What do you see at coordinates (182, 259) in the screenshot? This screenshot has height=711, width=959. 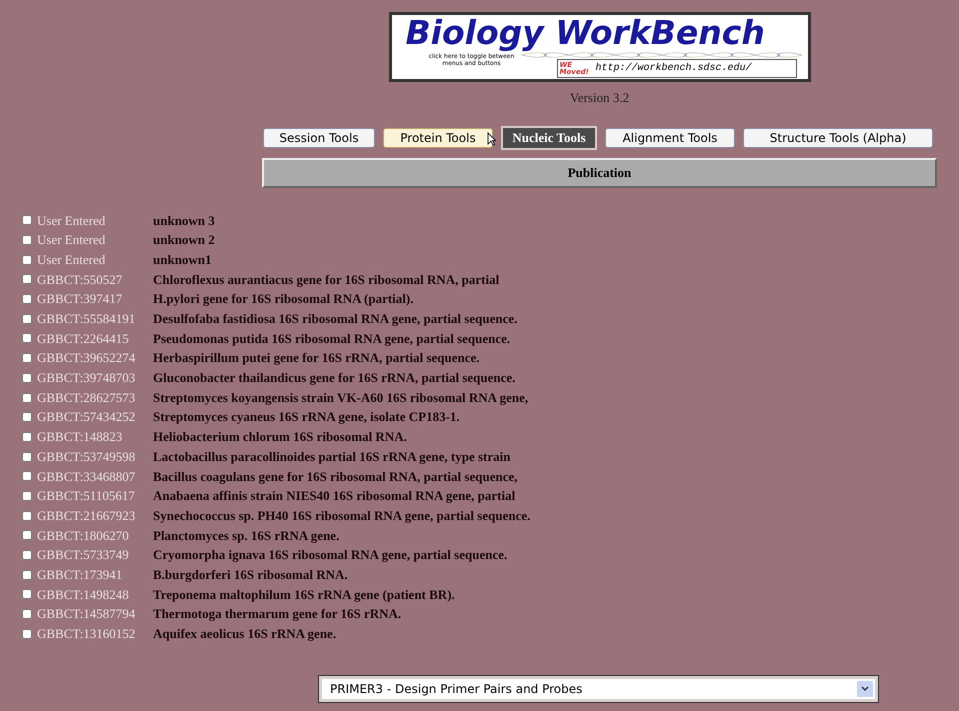 I see `sequence-description: unknown1` at bounding box center [182, 259].